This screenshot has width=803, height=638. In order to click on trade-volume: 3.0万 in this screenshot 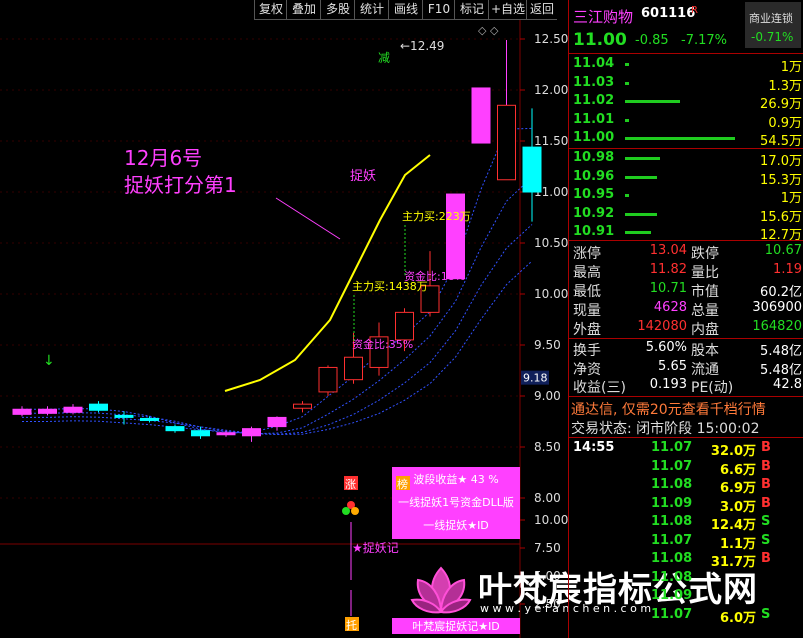, I will do `click(737, 507)`.